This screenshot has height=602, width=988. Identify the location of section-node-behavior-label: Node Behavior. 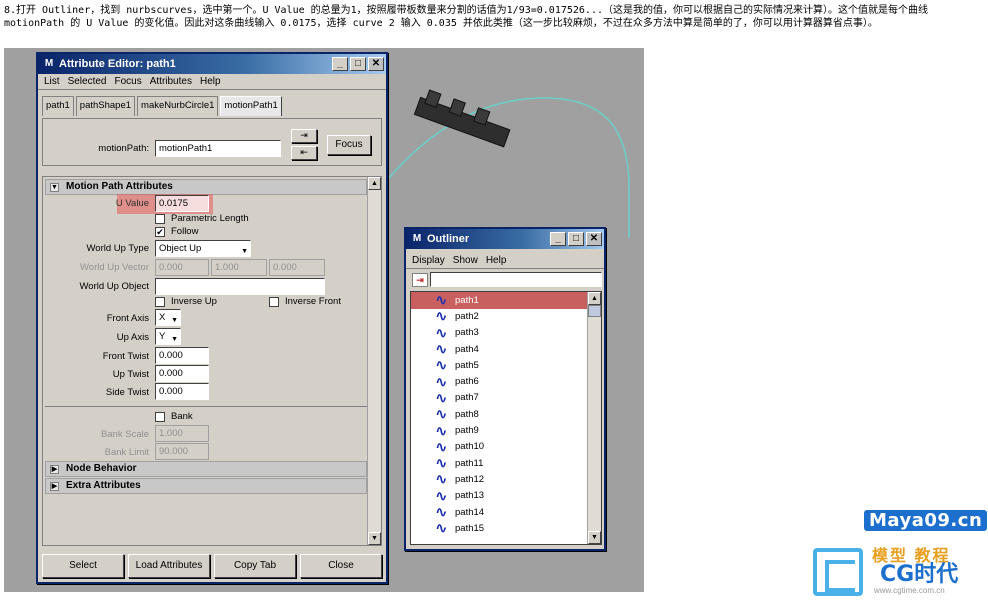
(101, 468).